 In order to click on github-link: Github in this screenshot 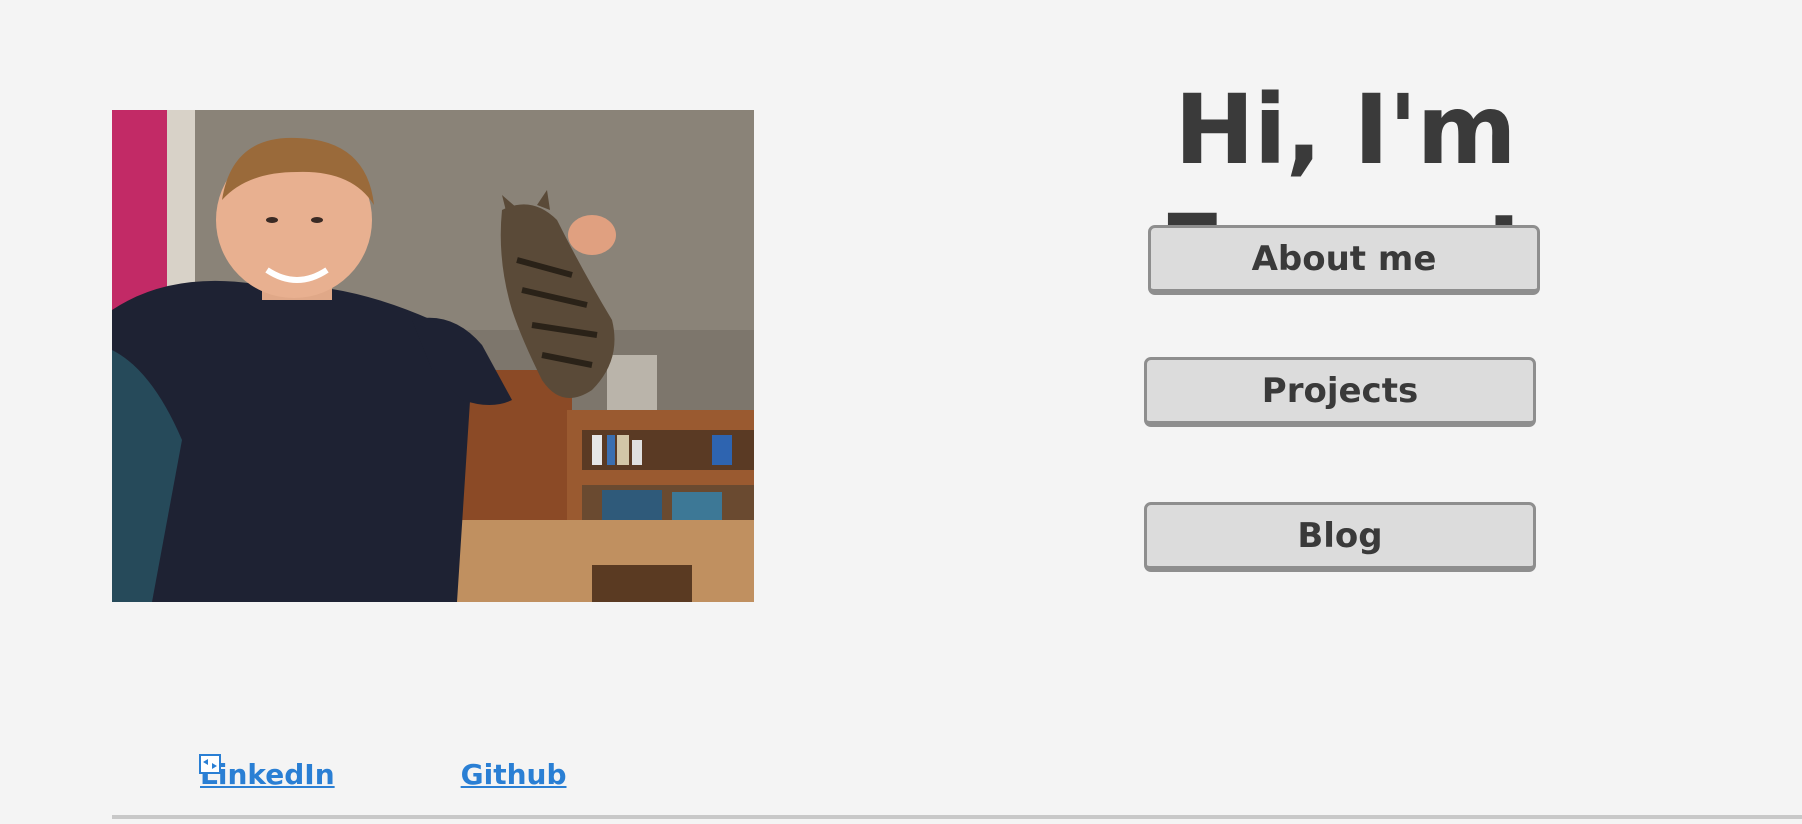, I will do `click(514, 774)`.